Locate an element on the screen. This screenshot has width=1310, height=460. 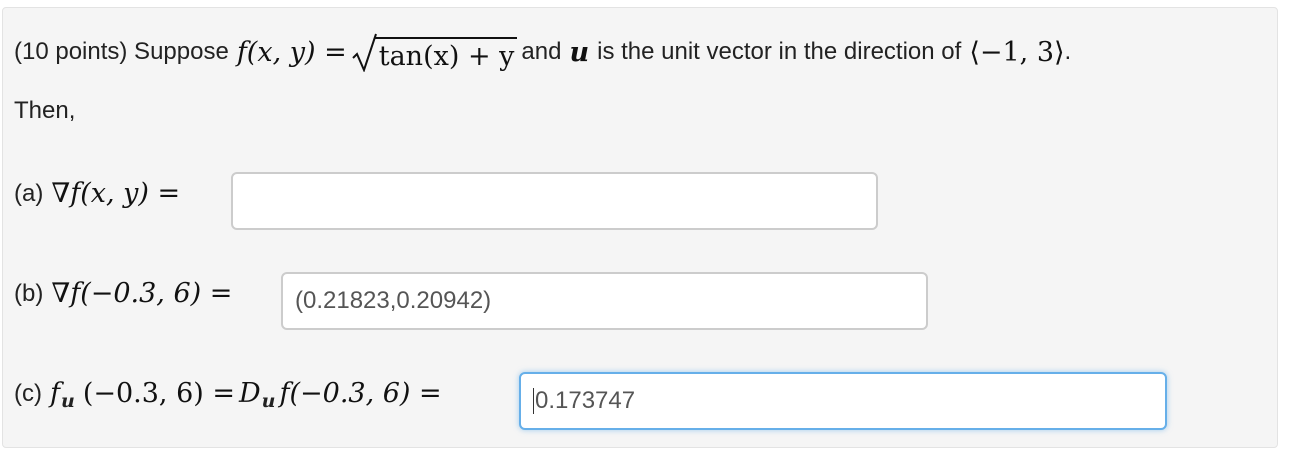
part-b: (b) ∇f(−0.3, 6) = is located at coordinates (123, 293).